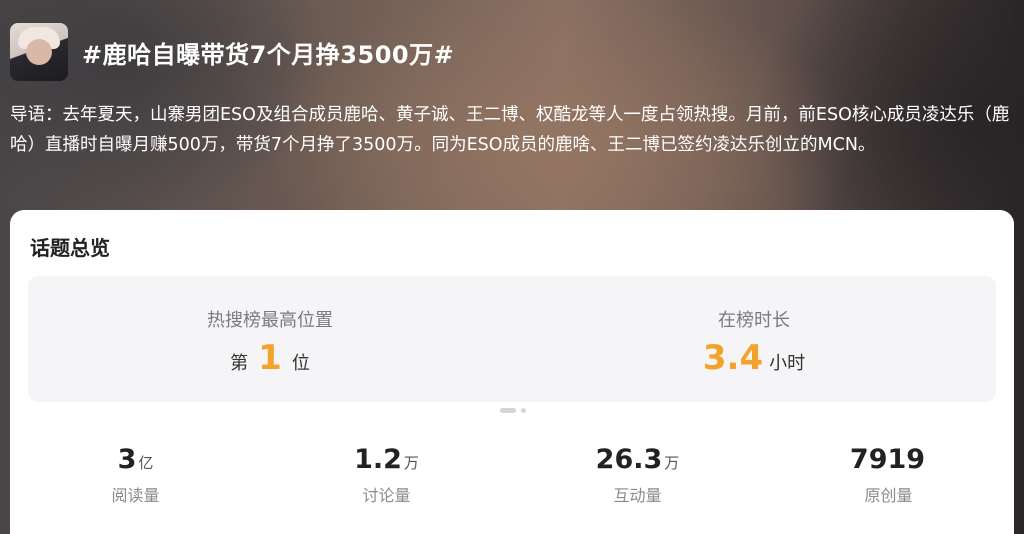  Describe the element at coordinates (135, 495) in the screenshot. I see `stat-label: 阅读量` at that location.